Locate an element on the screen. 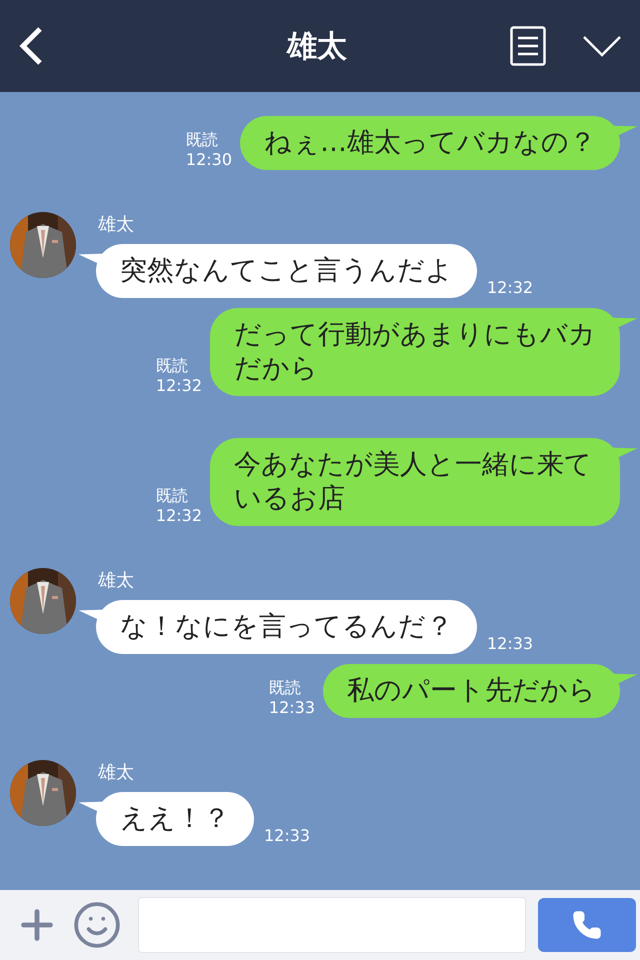 The height and width of the screenshot is (960, 640). phone-icon is located at coordinates (587, 925).